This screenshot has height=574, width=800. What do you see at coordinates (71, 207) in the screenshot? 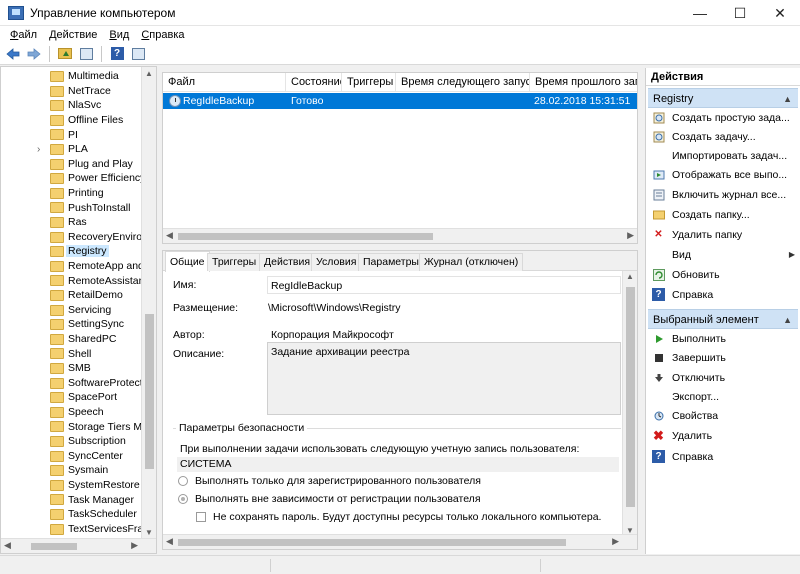
I see `tree-item: PushToInstall` at bounding box center [71, 207].